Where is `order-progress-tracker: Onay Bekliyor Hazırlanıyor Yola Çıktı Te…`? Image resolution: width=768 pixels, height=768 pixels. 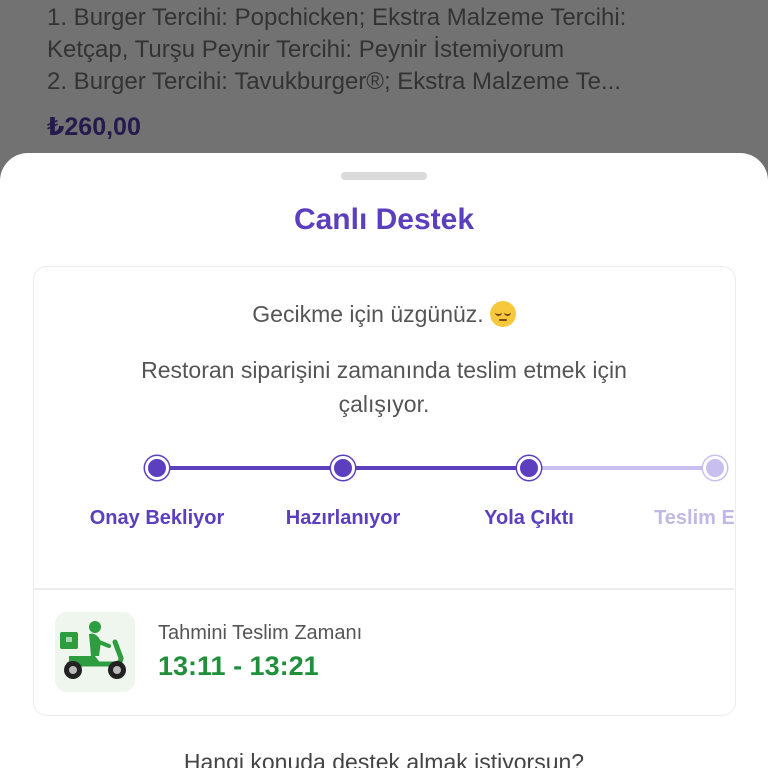 order-progress-tracker: Onay Bekliyor Hazırlanıyor Yola Çıktı Te… is located at coordinates (384, 492).